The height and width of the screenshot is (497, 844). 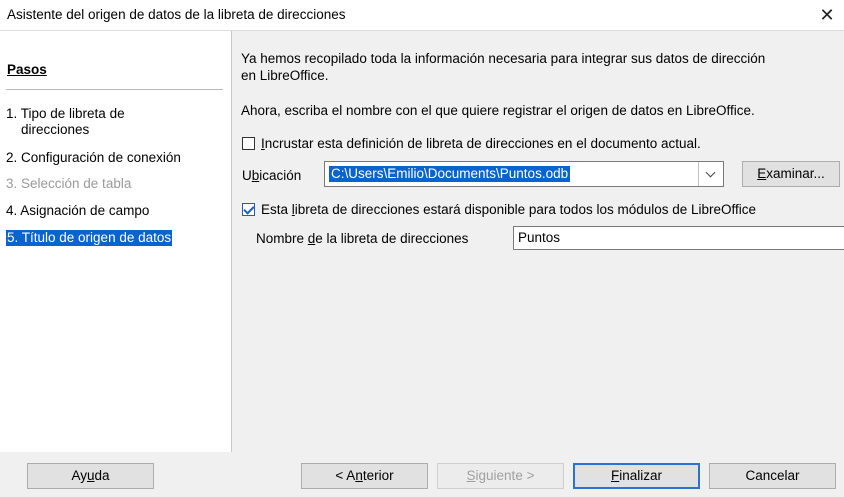 What do you see at coordinates (27, 69) in the screenshot?
I see `steps-heading: Pasos` at bounding box center [27, 69].